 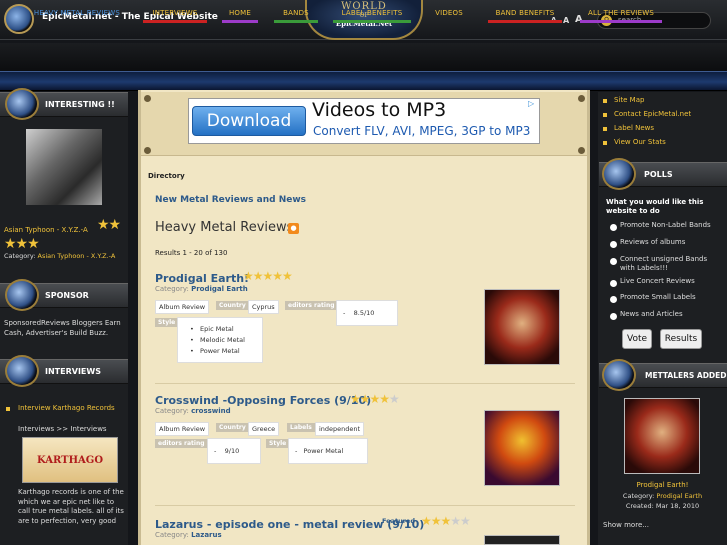 What do you see at coordinates (640, 142) in the screenshot?
I see `link-view-stats: View Our Stats` at bounding box center [640, 142].